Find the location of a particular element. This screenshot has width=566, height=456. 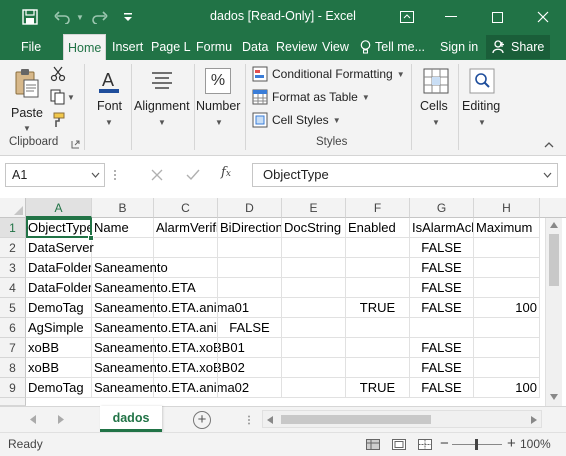

cell-e3 is located at coordinates (314, 268).